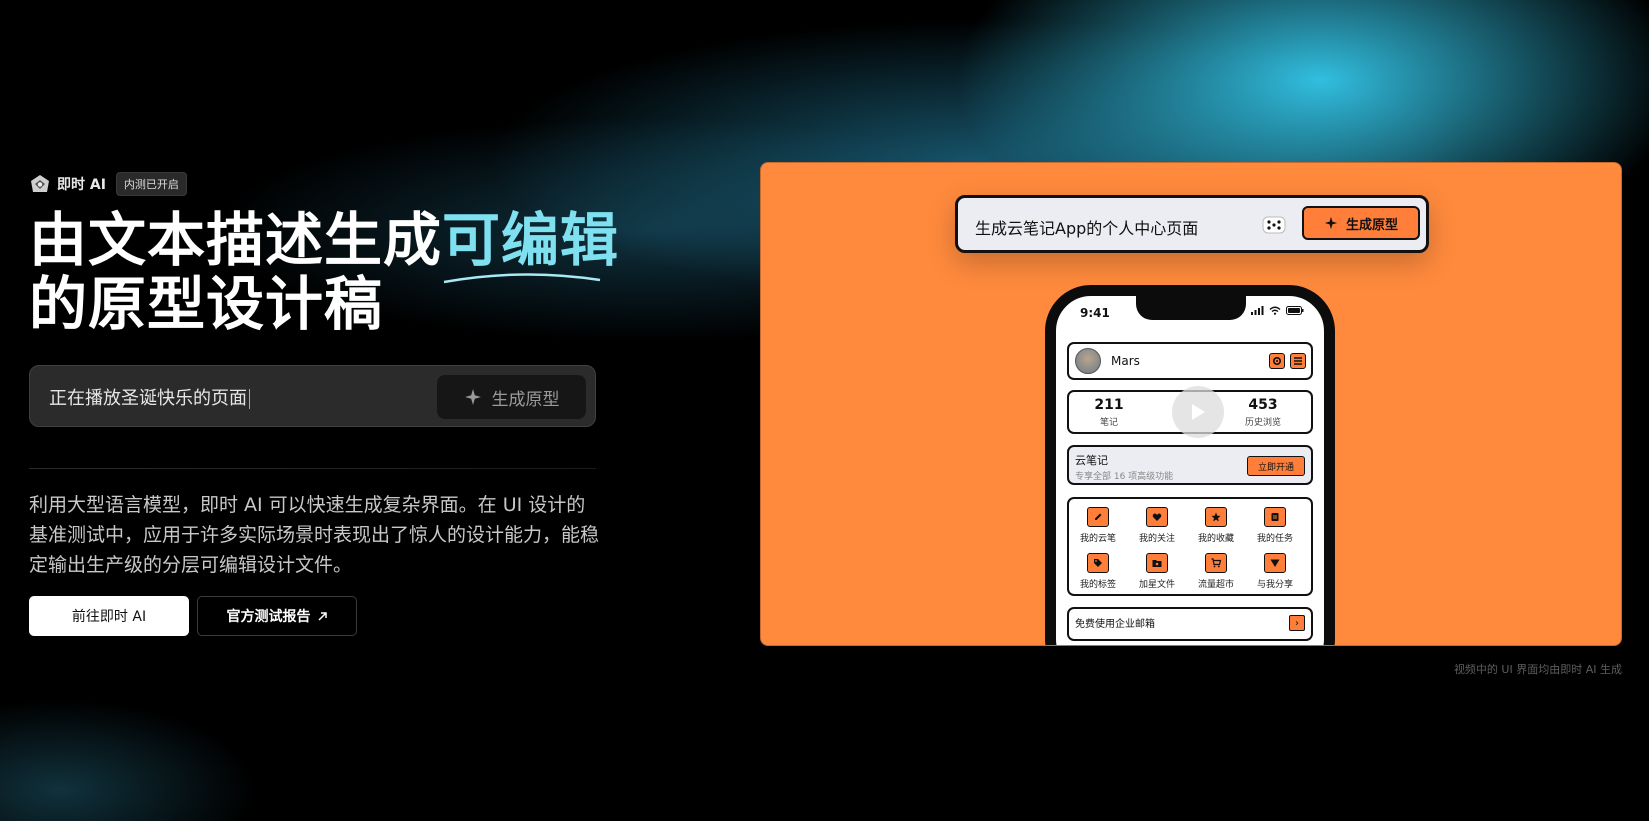 The height and width of the screenshot is (821, 1649). I want to click on grid-item-following: 我的关注, so click(1157, 525).